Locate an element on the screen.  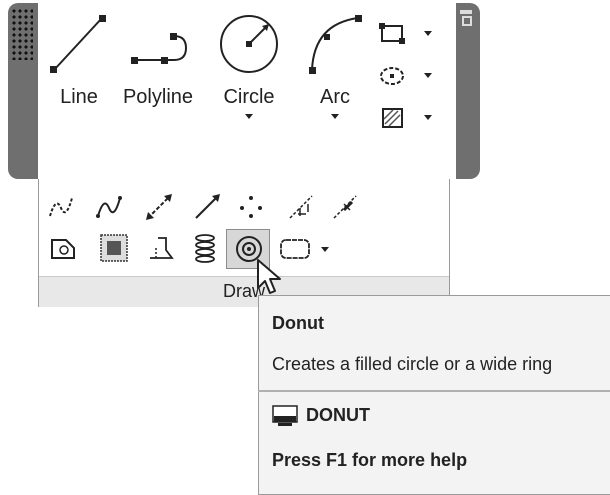
command-line-icon is located at coordinates (285, 415).